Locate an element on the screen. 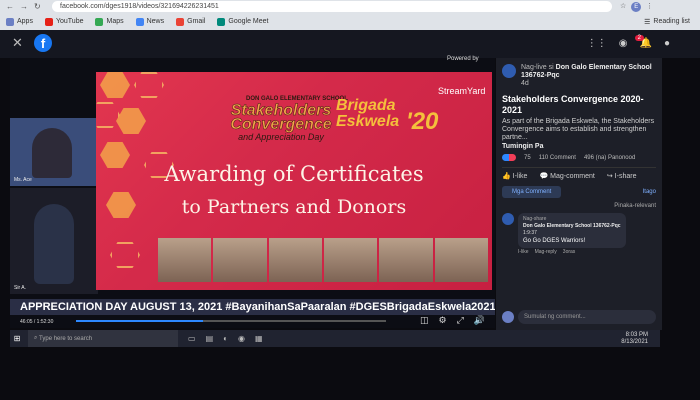  fullscreen-icon: ⤢ is located at coordinates (460, 320).